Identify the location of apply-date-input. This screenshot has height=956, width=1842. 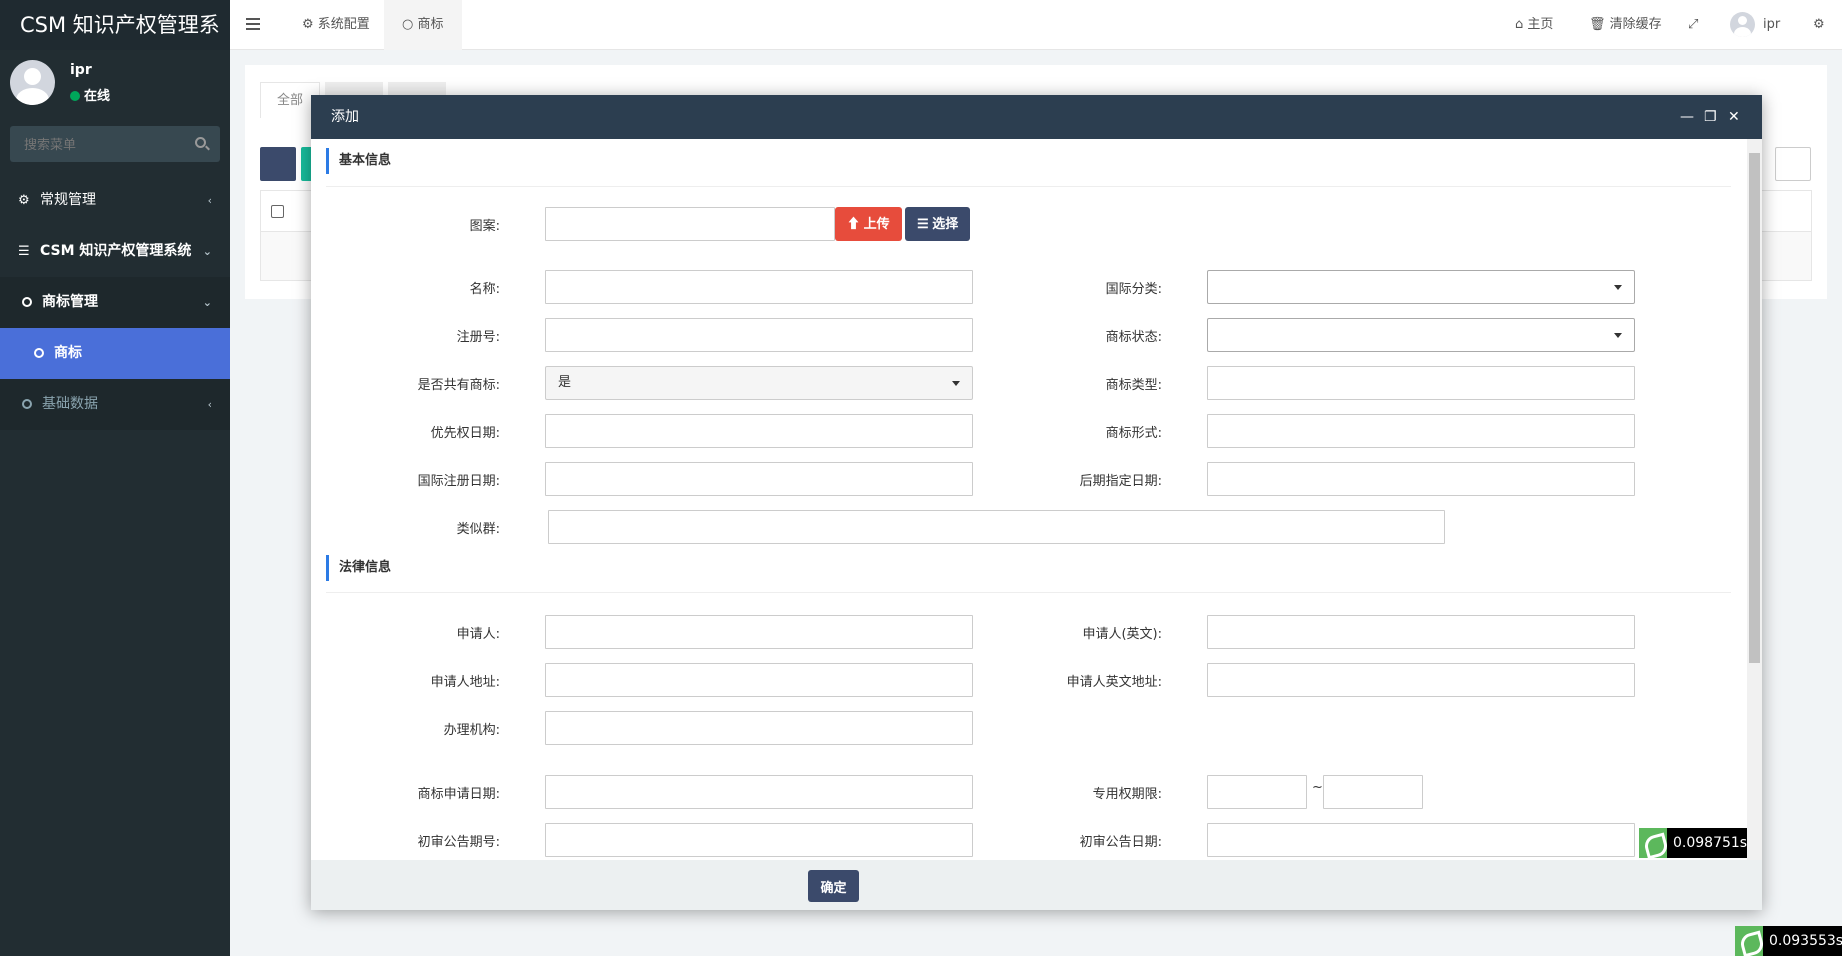
(759, 792).